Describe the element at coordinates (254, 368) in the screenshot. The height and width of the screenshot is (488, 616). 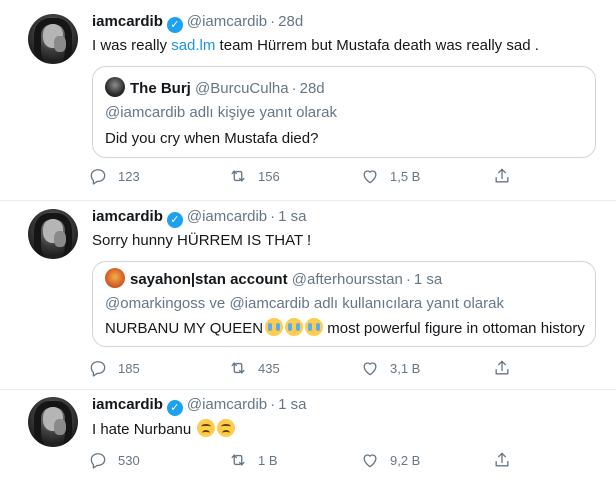
I see `retweet-button: 435` at that location.